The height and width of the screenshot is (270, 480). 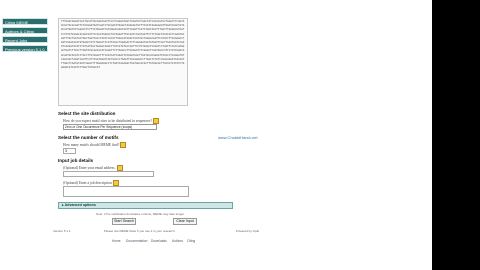 I want to click on sidebar-item-citing-meme: Citing MEME, so click(x=25, y=21).